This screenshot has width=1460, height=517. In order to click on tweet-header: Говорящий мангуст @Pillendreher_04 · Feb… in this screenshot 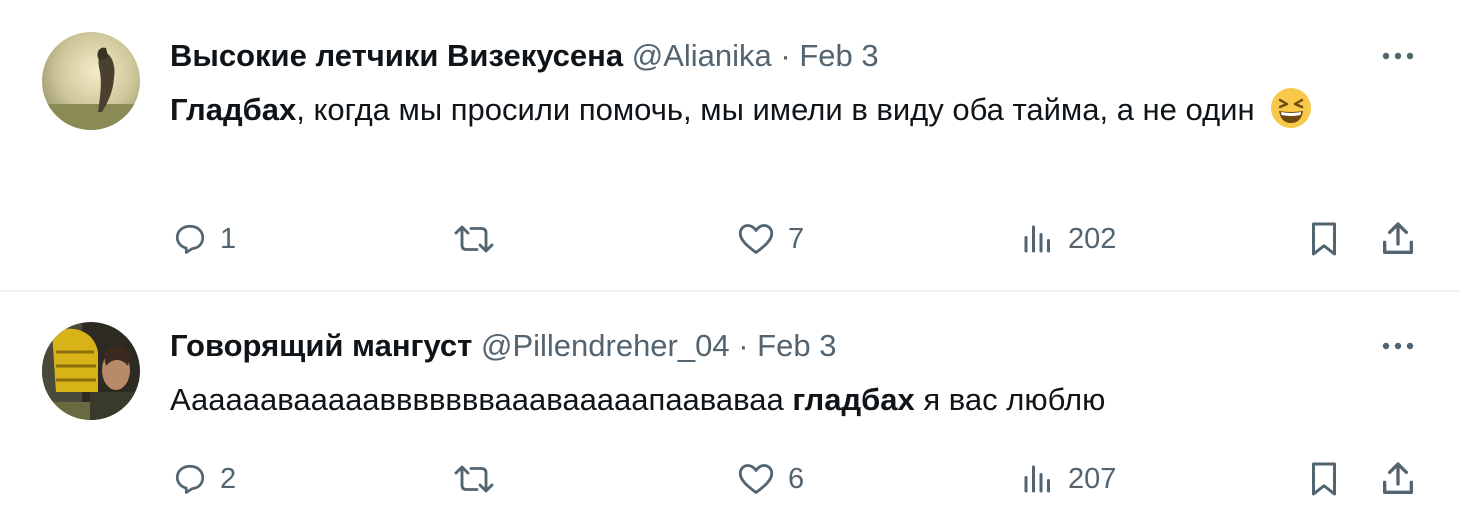, I will do `click(503, 346)`.